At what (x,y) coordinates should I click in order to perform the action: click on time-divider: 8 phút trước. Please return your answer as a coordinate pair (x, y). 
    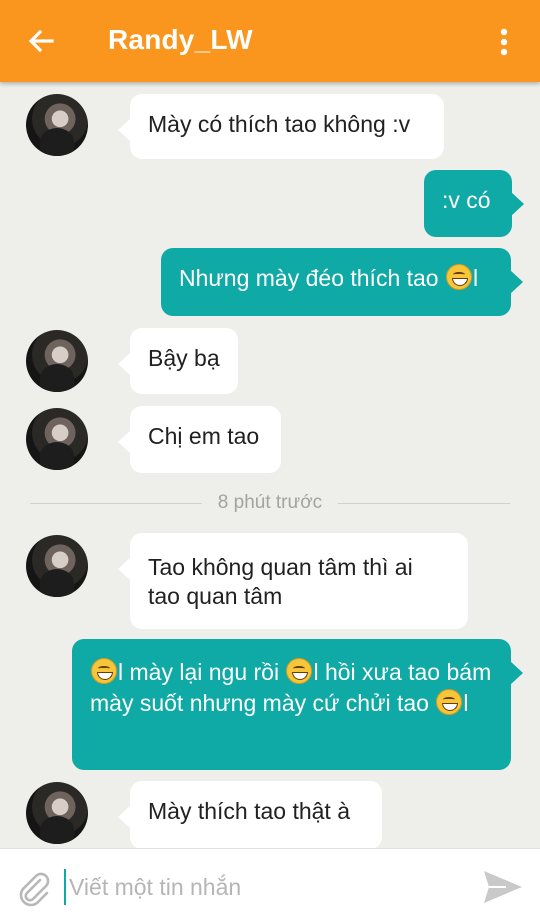
    Looking at the image, I should click on (270, 504).